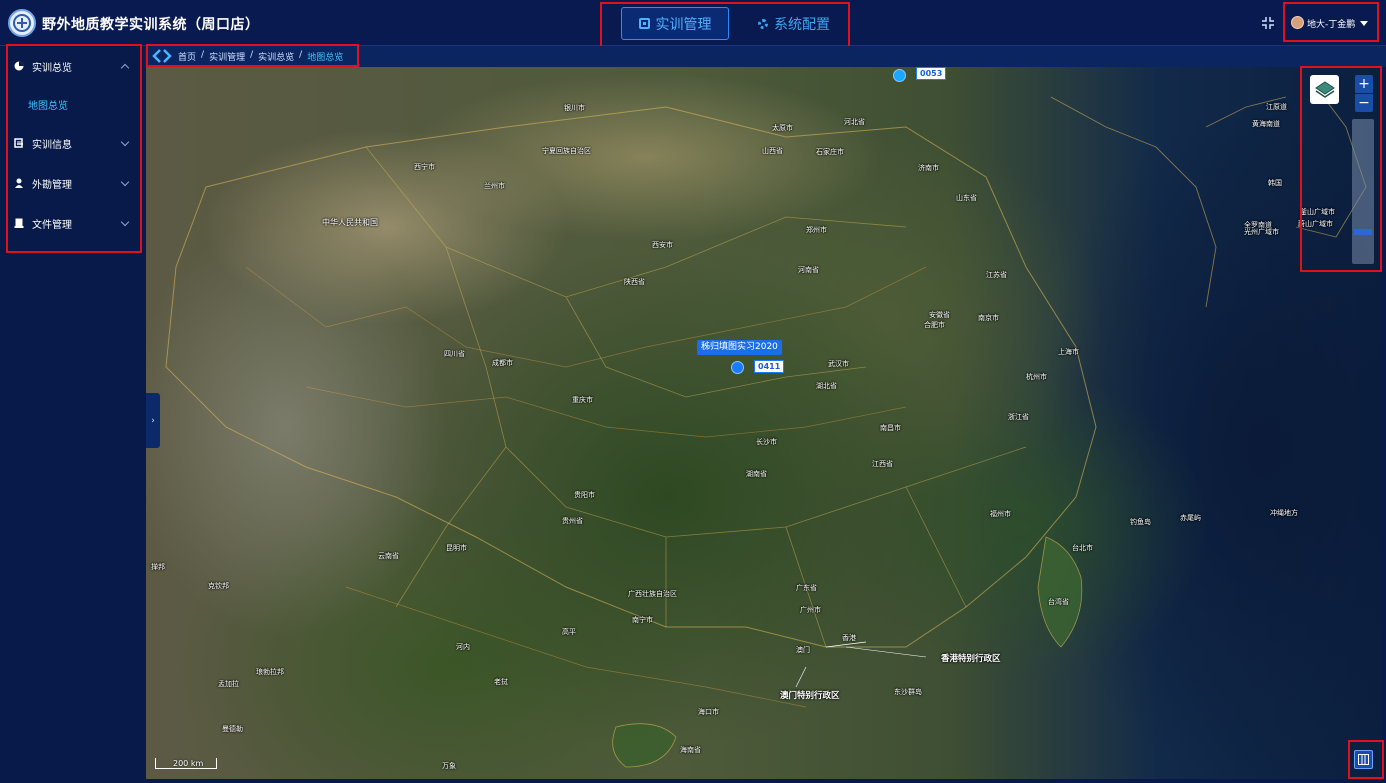 This screenshot has width=1386, height=783. What do you see at coordinates (494, 186) in the screenshot?
I see `map-label: 兰州市` at bounding box center [494, 186].